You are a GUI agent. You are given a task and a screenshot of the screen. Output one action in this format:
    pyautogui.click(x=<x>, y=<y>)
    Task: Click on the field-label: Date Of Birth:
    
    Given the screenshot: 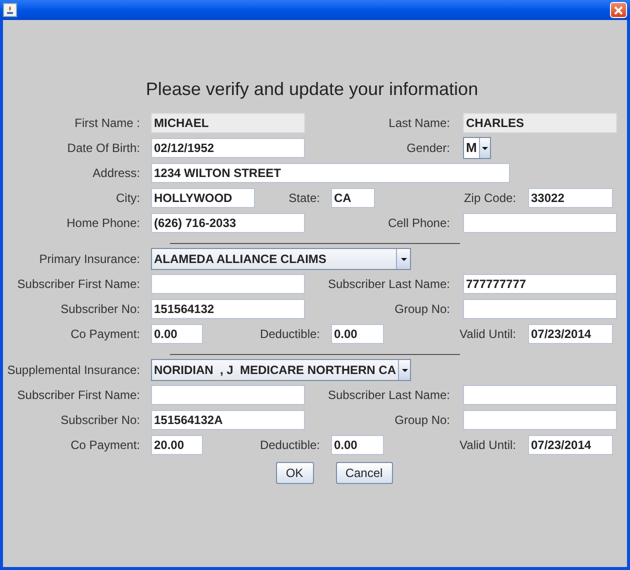 What is the action you would take?
    pyautogui.click(x=103, y=148)
    